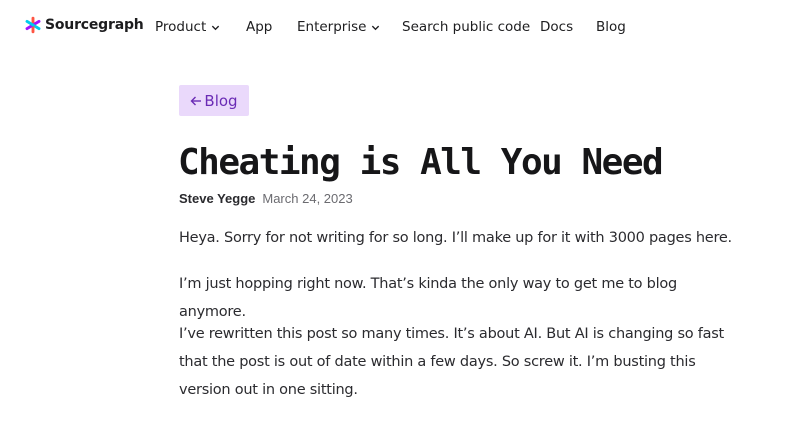  Describe the element at coordinates (181, 27) in the screenshot. I see `nav-item-label: Product` at that location.